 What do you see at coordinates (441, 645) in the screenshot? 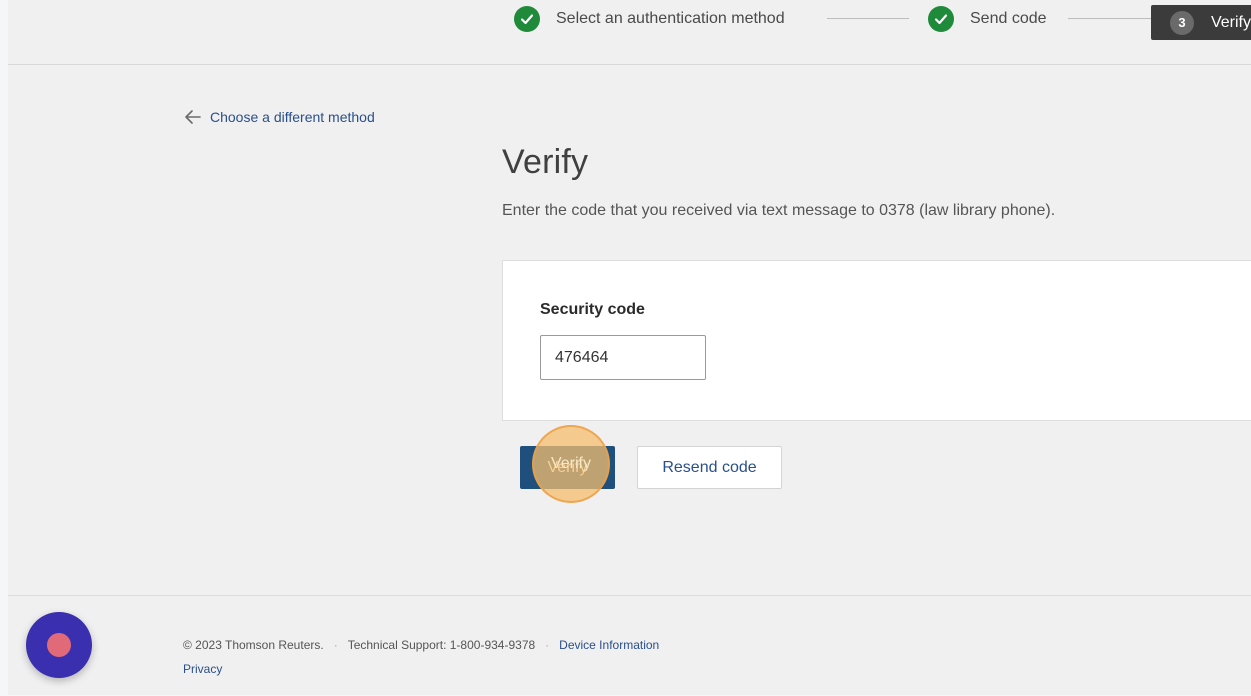
I see `technical-support-text: Technical Support: 1-800-934-9378` at bounding box center [441, 645].